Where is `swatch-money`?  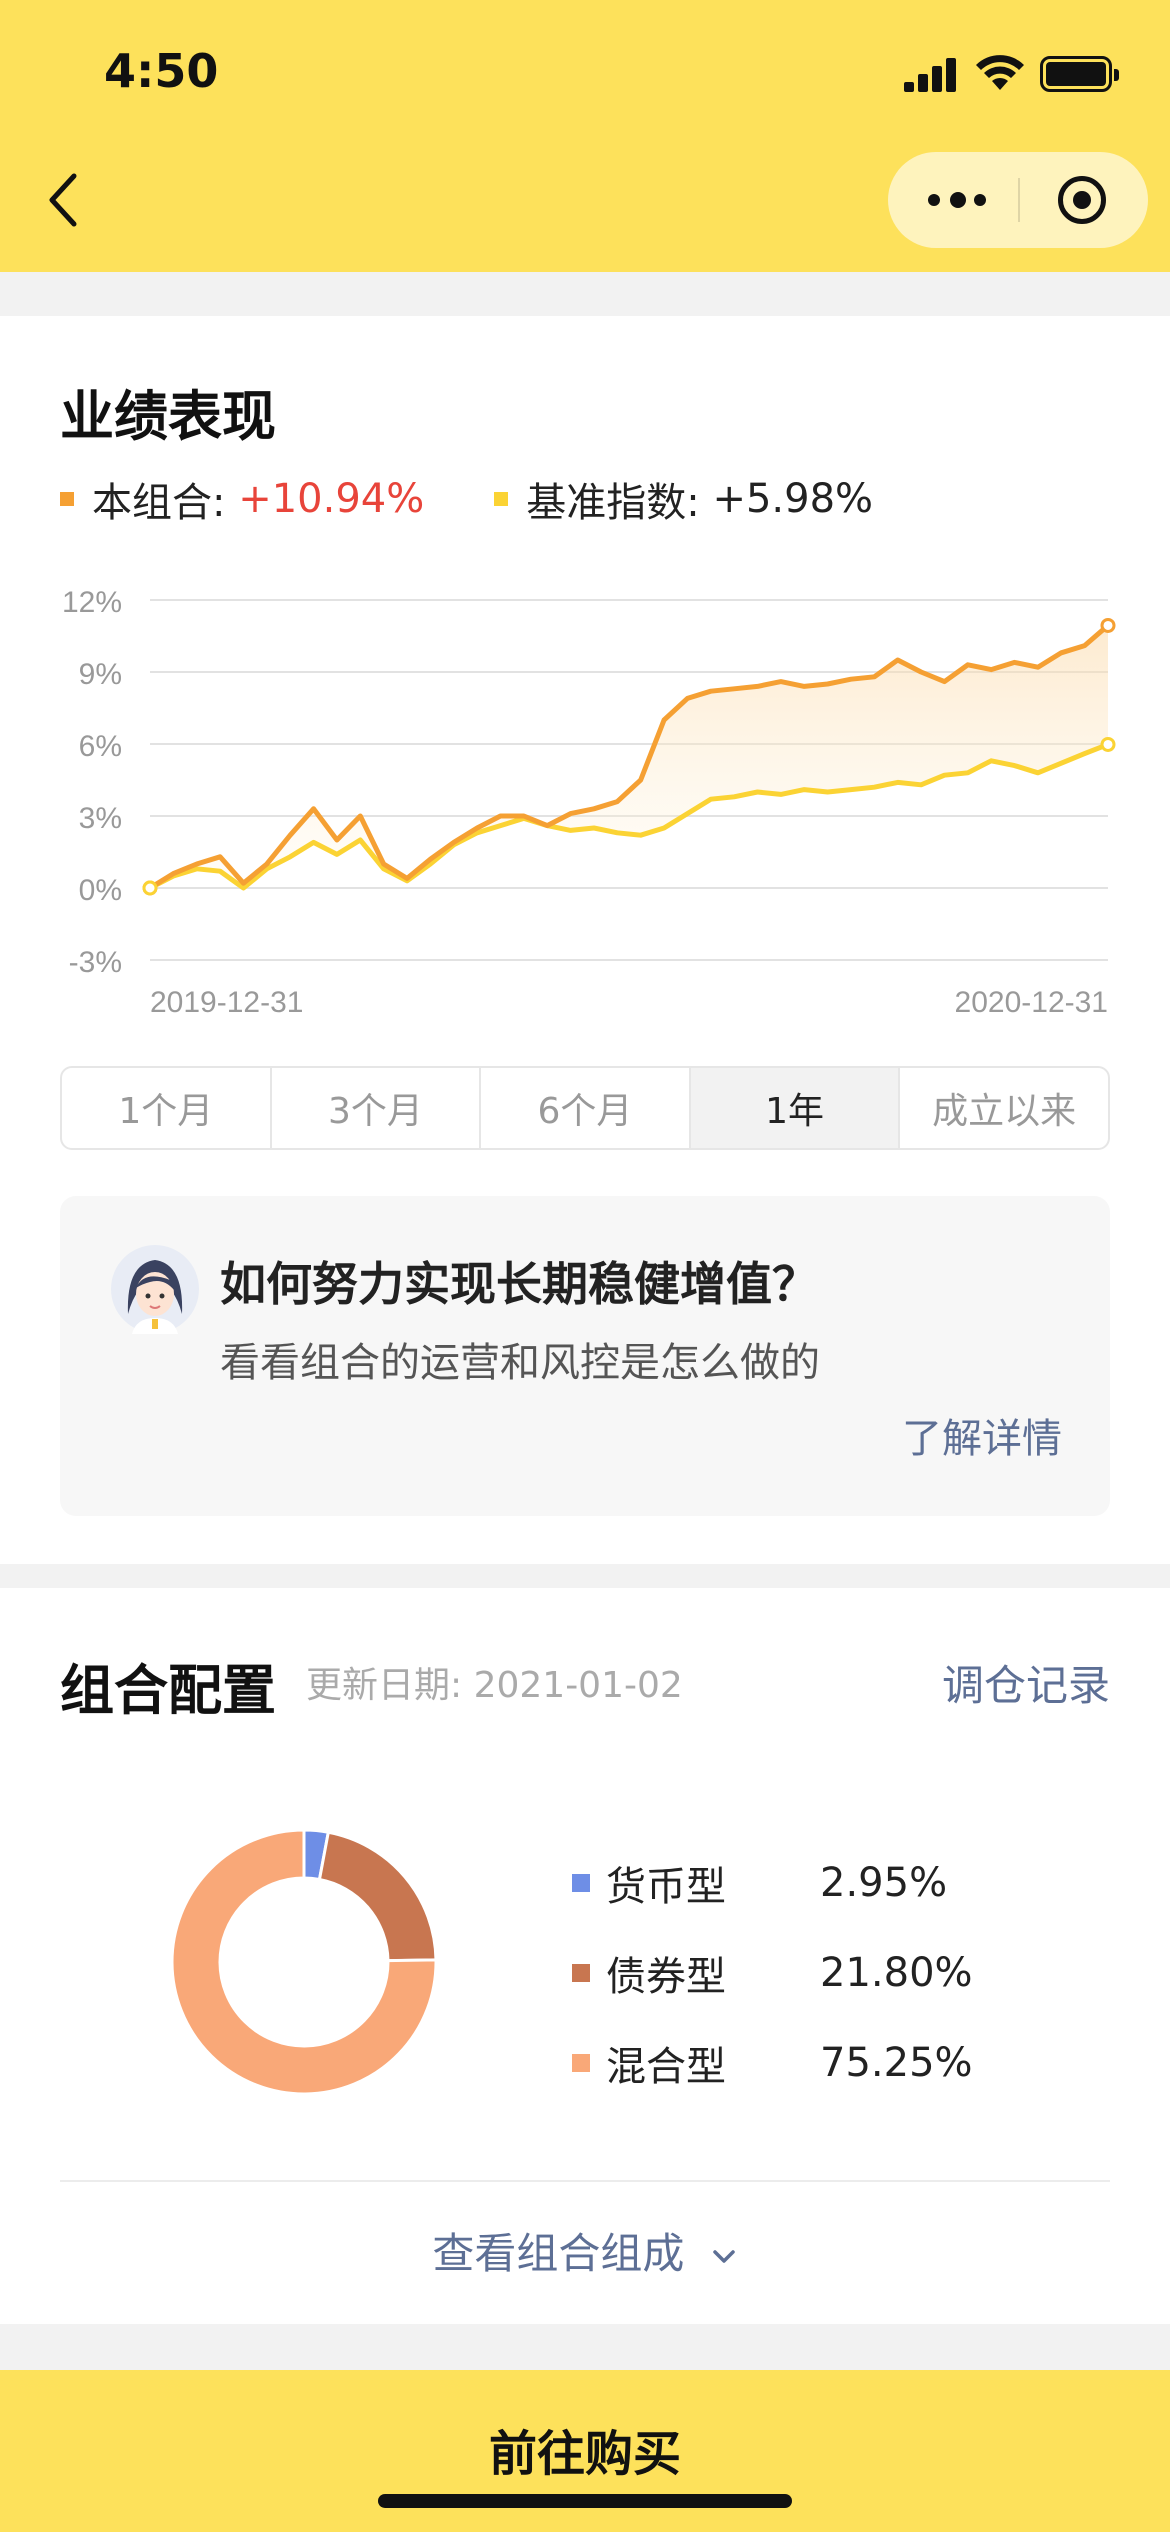 swatch-money is located at coordinates (581, 1883).